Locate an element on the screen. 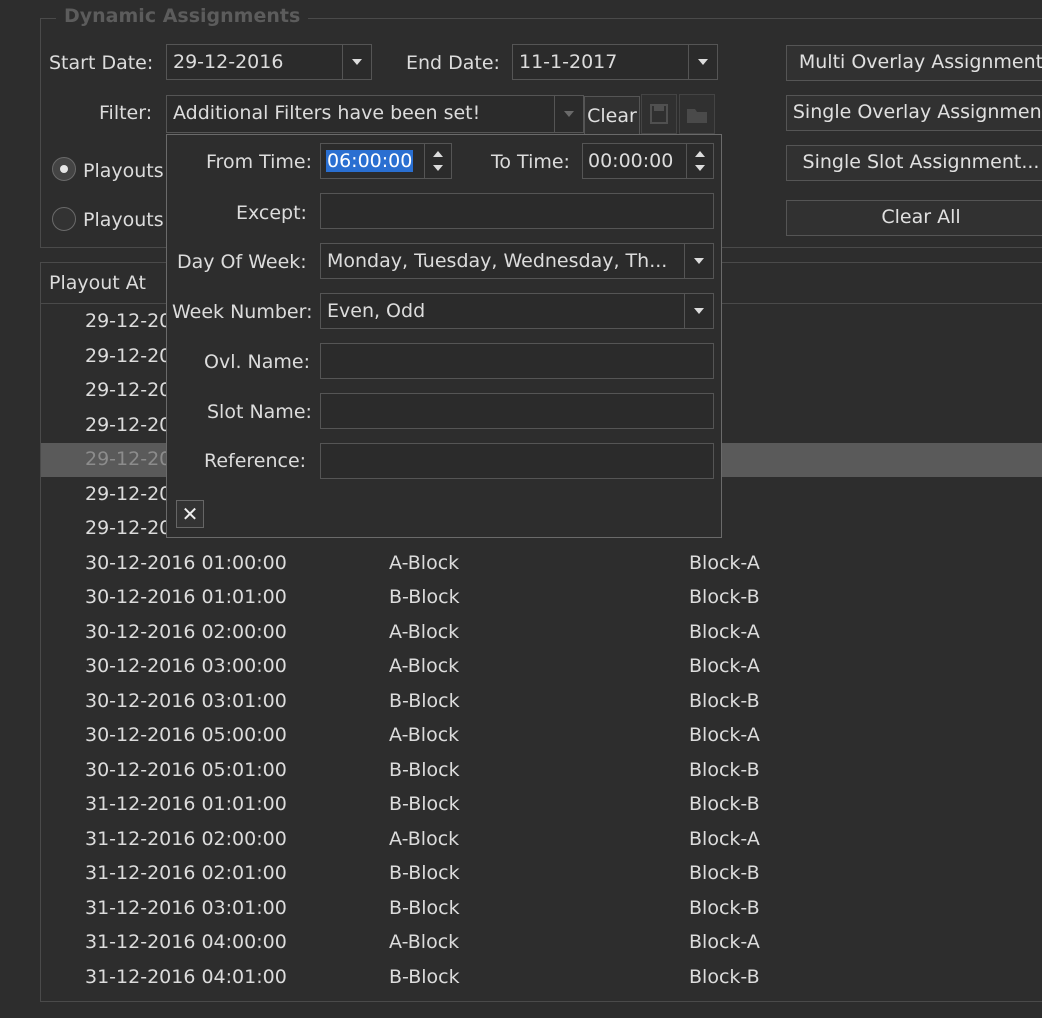  table-row: 31-12-2016 03:01:00 B-Block Block-B is located at coordinates (541, 909).